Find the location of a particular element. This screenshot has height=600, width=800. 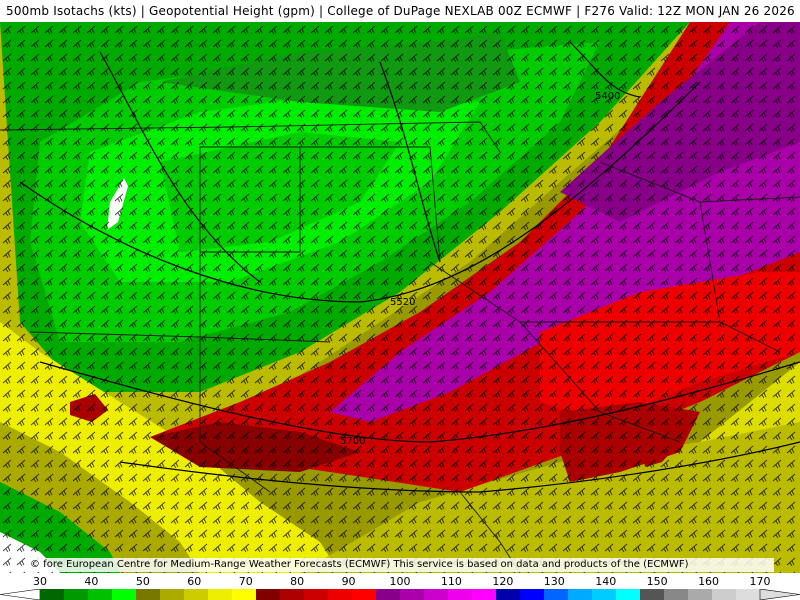

colorbar-label: 90 is located at coordinates (348, 581).